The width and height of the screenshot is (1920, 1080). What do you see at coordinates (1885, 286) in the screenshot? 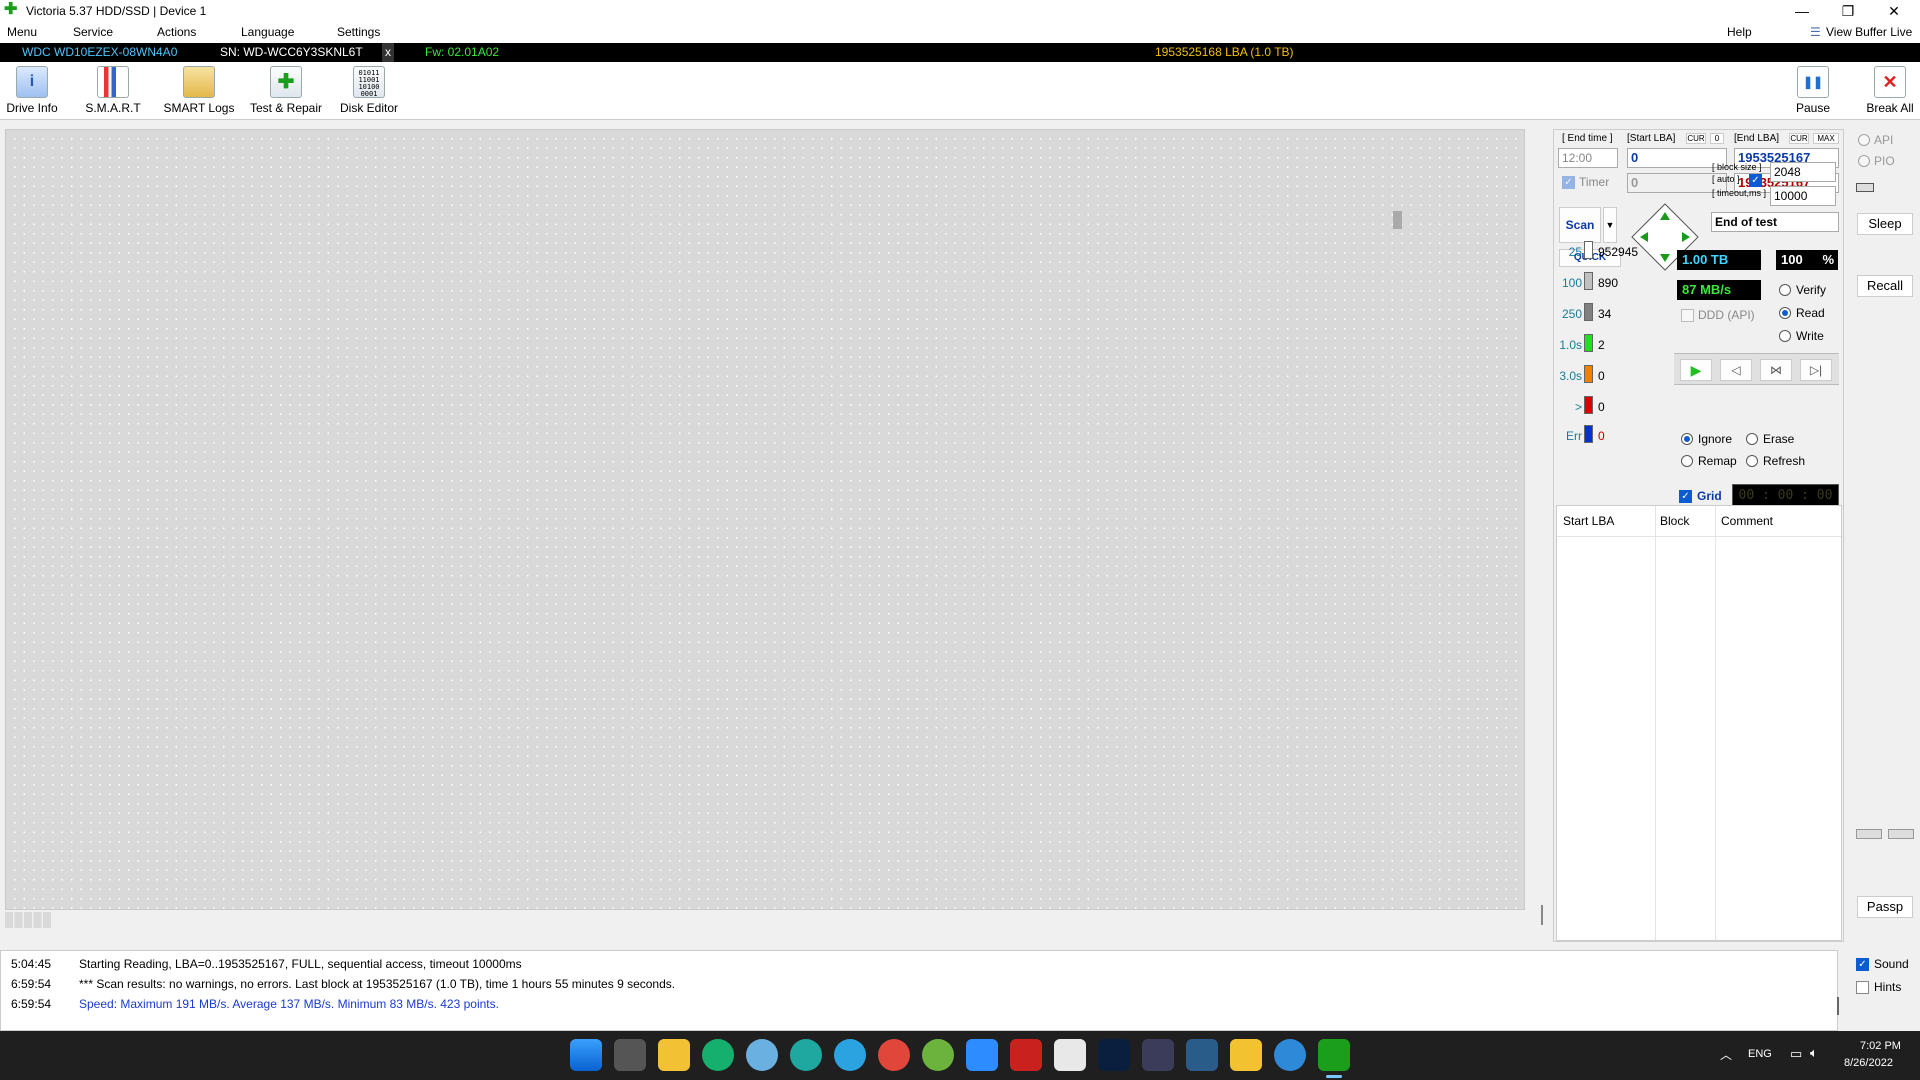
I see `recall-button: Recall` at bounding box center [1885, 286].